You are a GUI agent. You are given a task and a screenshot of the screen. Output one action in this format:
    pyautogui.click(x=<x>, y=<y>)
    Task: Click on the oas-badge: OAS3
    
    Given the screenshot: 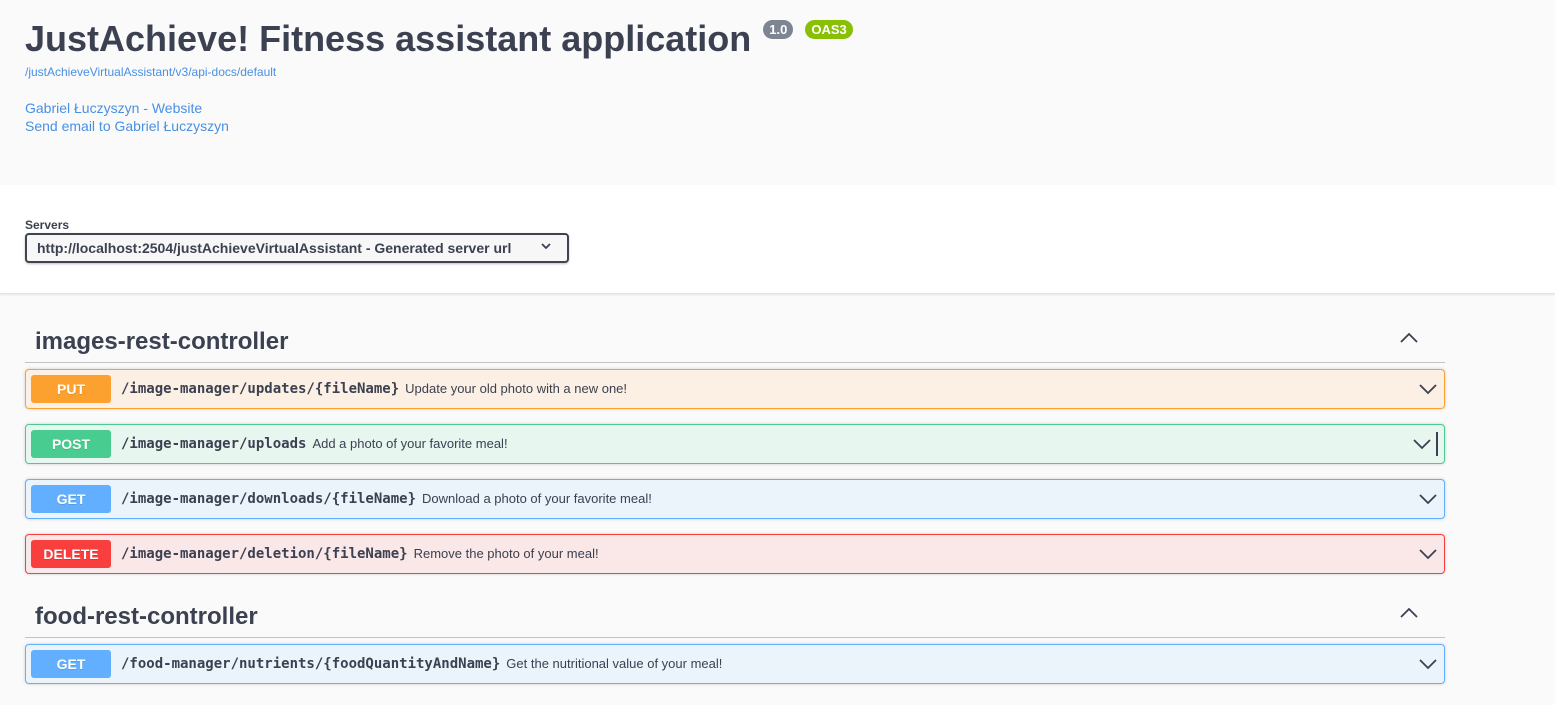 What is the action you would take?
    pyautogui.click(x=829, y=29)
    